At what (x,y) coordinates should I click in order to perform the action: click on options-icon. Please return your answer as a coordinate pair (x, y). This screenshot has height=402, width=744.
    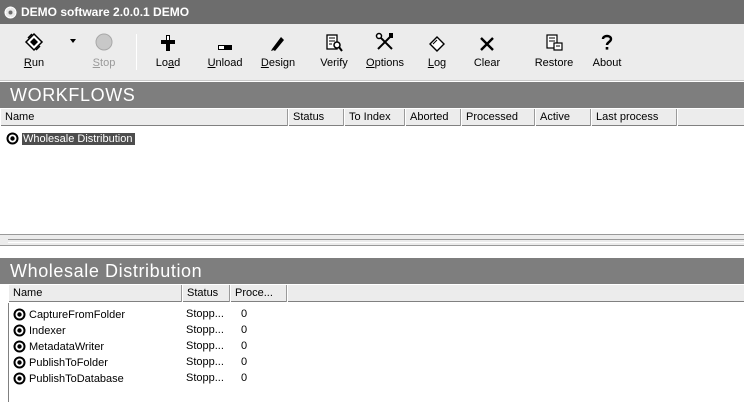
    Looking at the image, I should click on (385, 40).